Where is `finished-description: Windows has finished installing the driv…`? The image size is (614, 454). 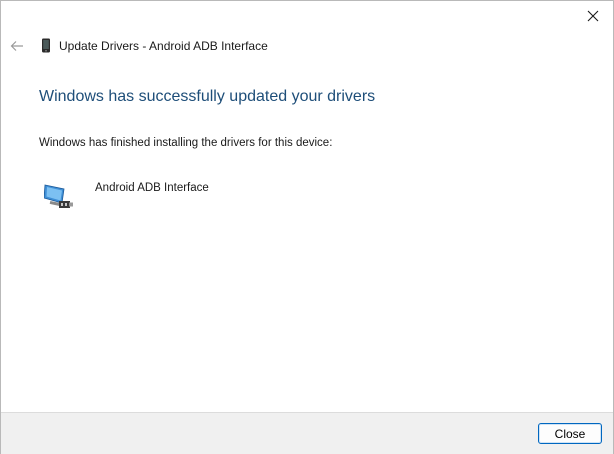
finished-description: Windows has finished installing the driv… is located at coordinates (186, 143).